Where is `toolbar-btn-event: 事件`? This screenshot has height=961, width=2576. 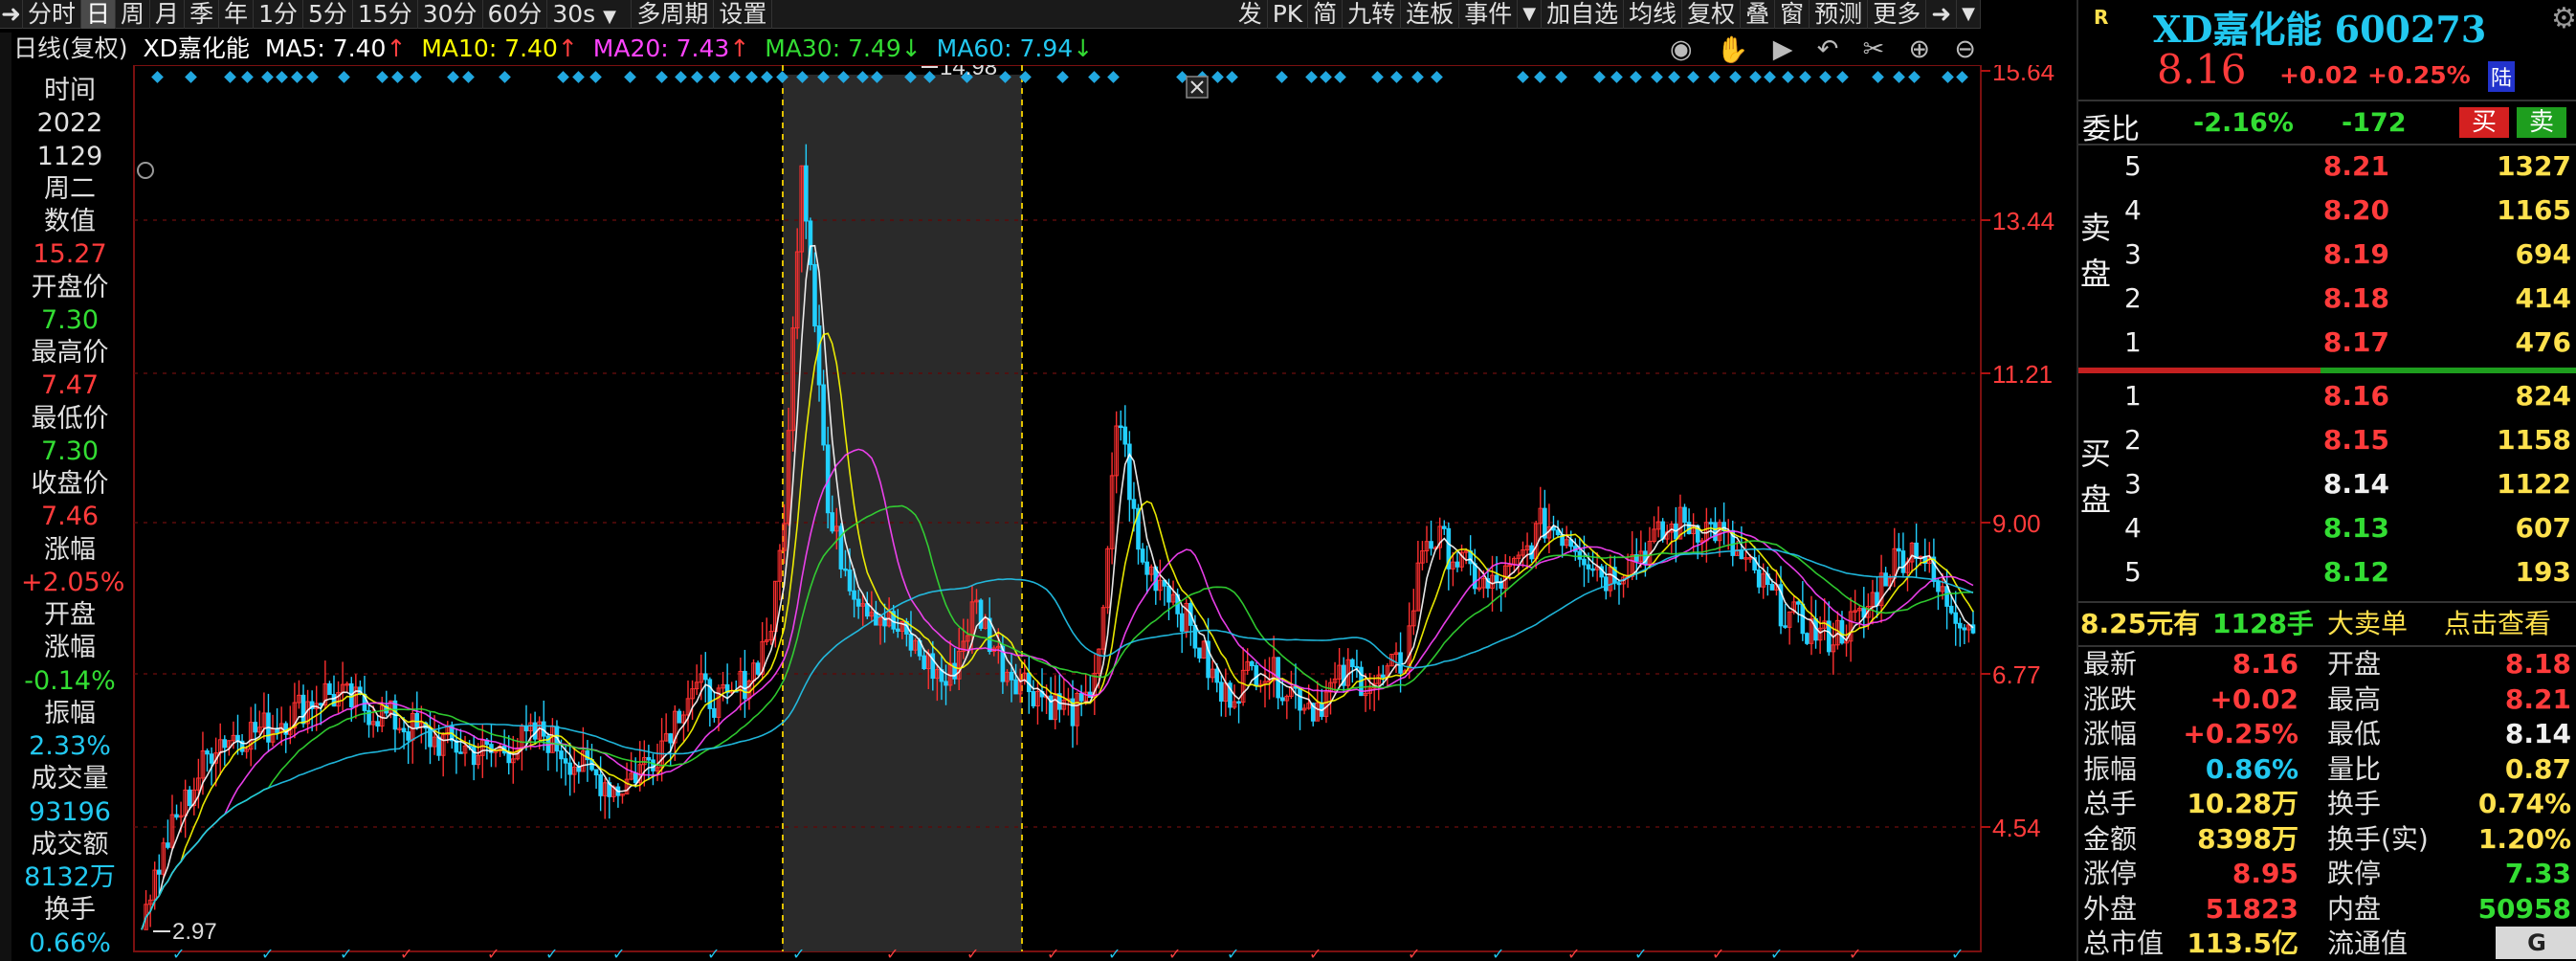 toolbar-btn-event: 事件 is located at coordinates (1489, 15).